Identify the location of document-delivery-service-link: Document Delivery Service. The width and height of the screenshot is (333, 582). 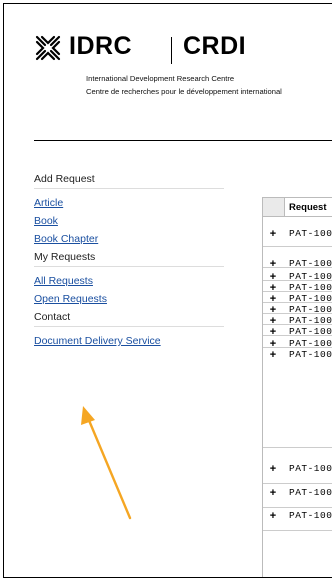
(134, 341).